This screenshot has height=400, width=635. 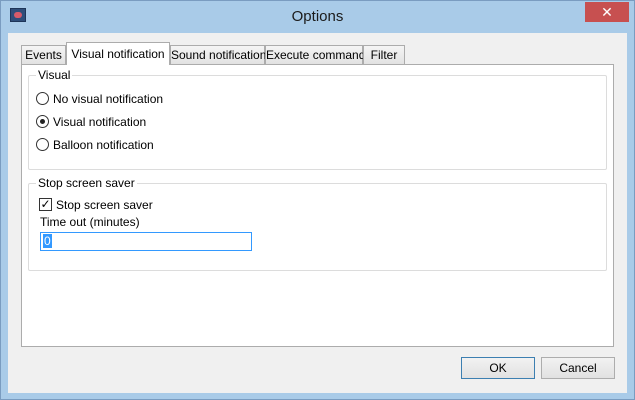 I want to click on title-bar: Options ✕, so click(x=317, y=17).